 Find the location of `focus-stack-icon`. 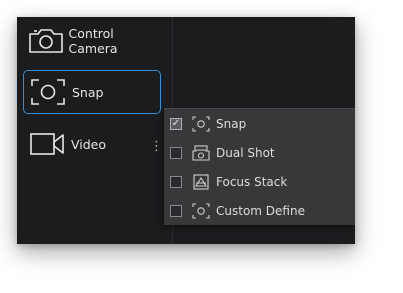

focus-stack-icon is located at coordinates (201, 182).